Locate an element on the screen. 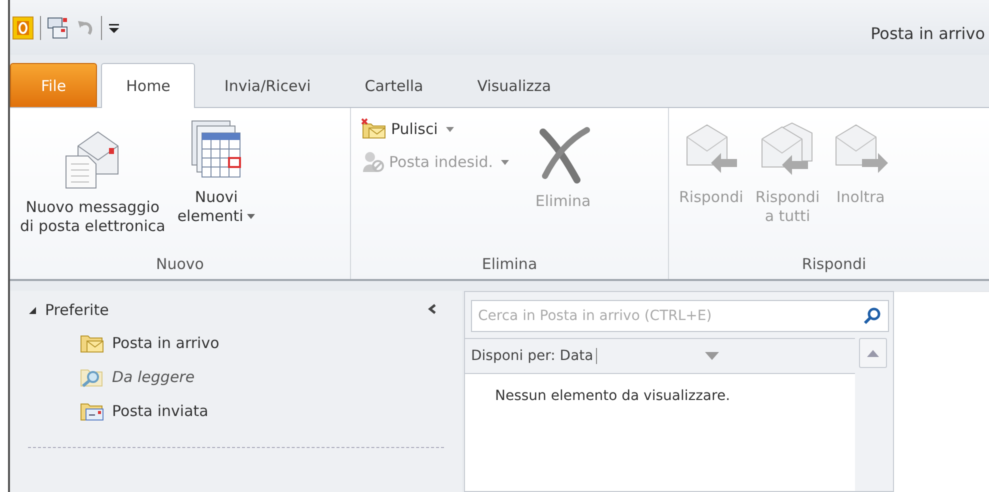 This screenshot has height=492, width=989. folder-item: Da leggere is located at coordinates (271, 377).